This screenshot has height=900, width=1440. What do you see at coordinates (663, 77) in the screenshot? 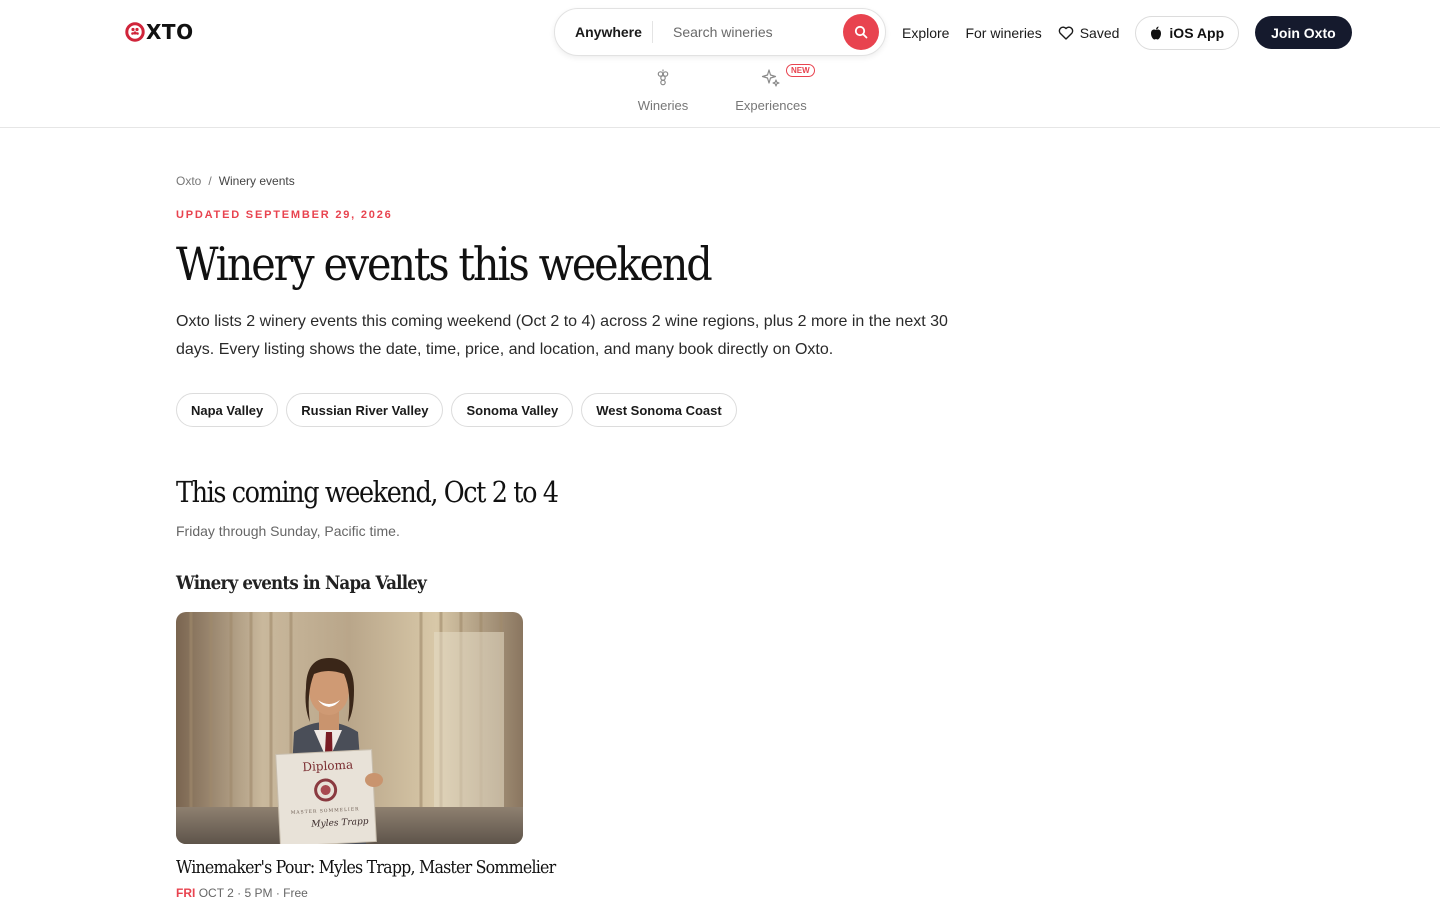
I see `grapes-icon` at bounding box center [663, 77].